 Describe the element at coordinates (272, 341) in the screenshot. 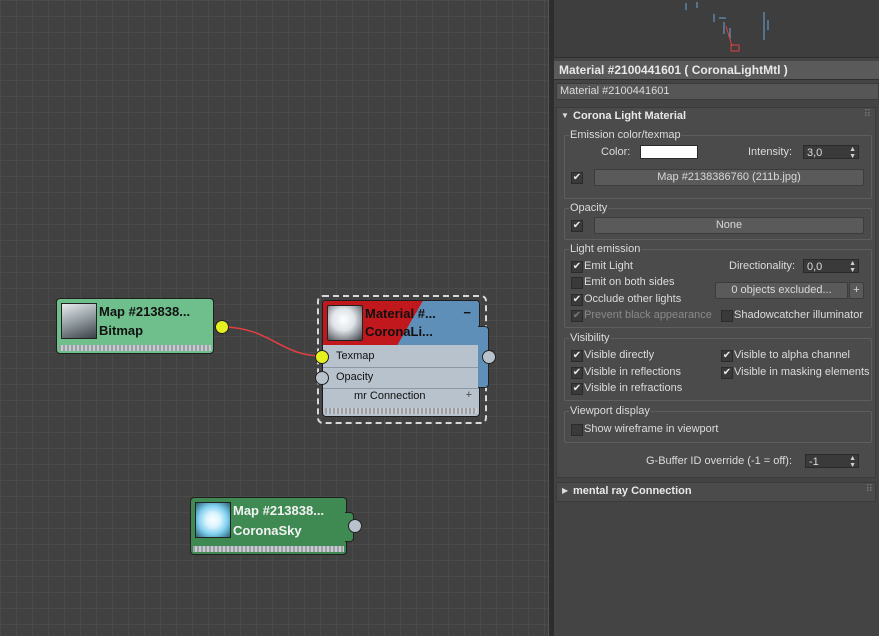

I see `connection-wire` at that location.